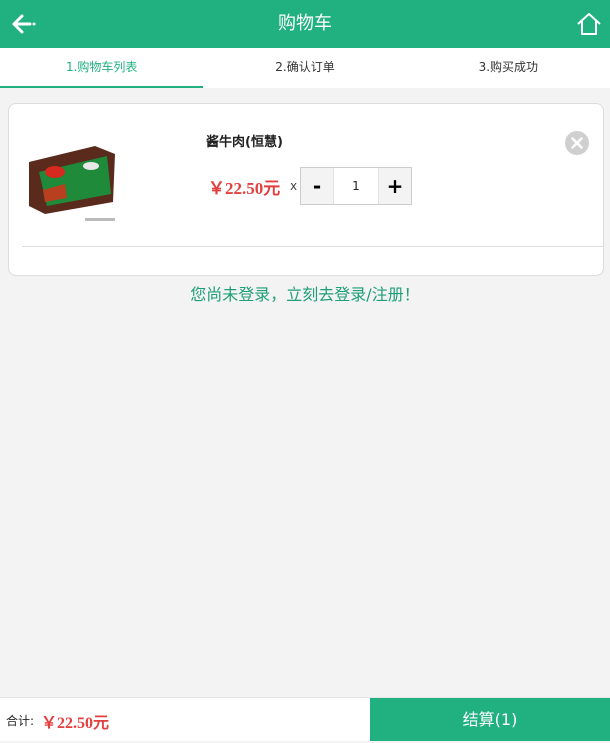 The height and width of the screenshot is (743, 610). Describe the element at coordinates (317, 186) in the screenshot. I see `decrease-quantity-button: -` at that location.